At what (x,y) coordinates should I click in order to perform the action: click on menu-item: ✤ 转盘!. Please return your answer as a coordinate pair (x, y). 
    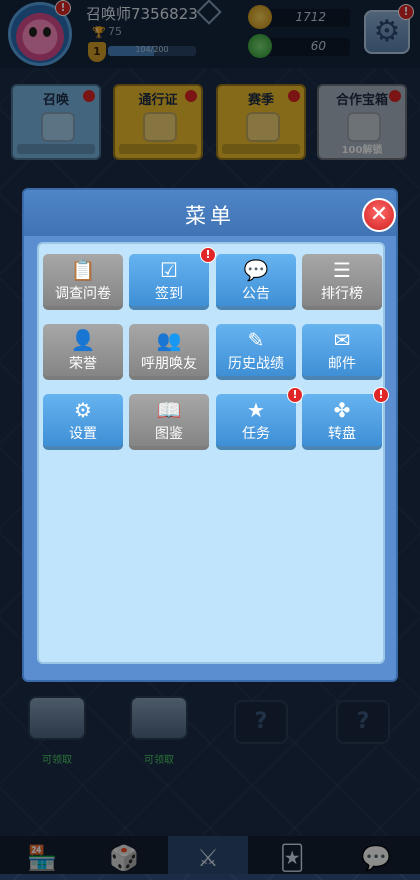
    Looking at the image, I should click on (345, 418).